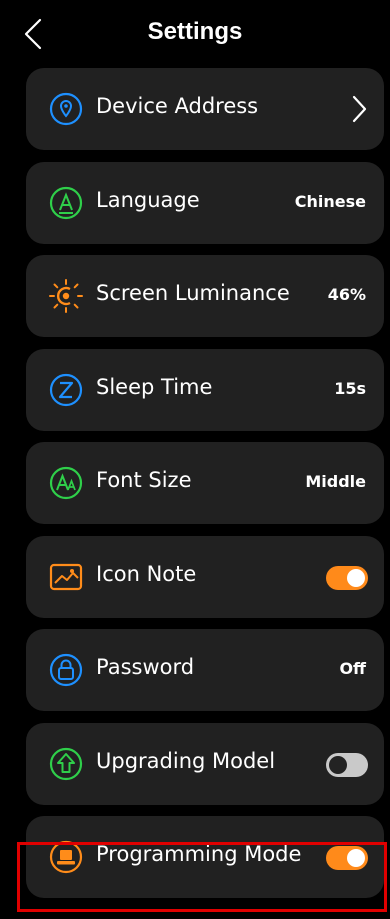  I want to click on font-size-icon, so click(66, 483).